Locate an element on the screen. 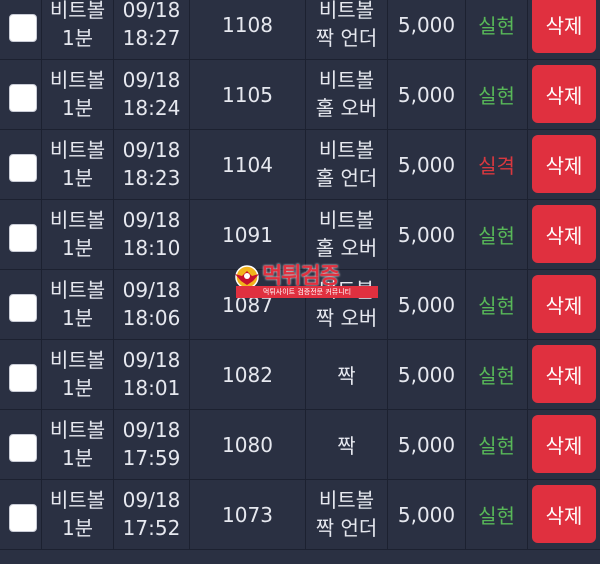  table-row: 비트볼 1분 09/18 17:59 1080 짝 5,000 실현 삭제 is located at coordinates (300, 445).